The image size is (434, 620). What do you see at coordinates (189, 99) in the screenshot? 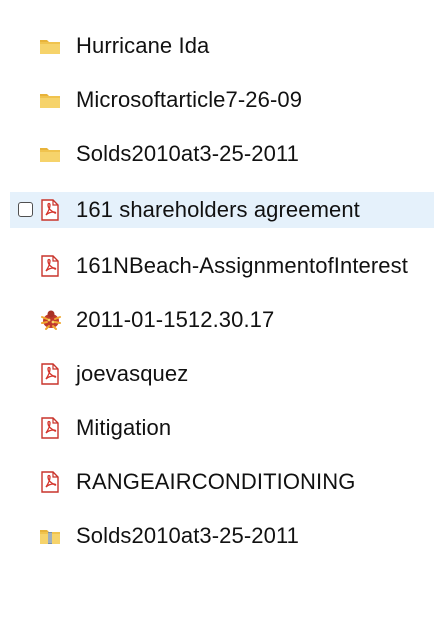
I see `file-name: Microsoftarticle7-26-09` at bounding box center [189, 99].